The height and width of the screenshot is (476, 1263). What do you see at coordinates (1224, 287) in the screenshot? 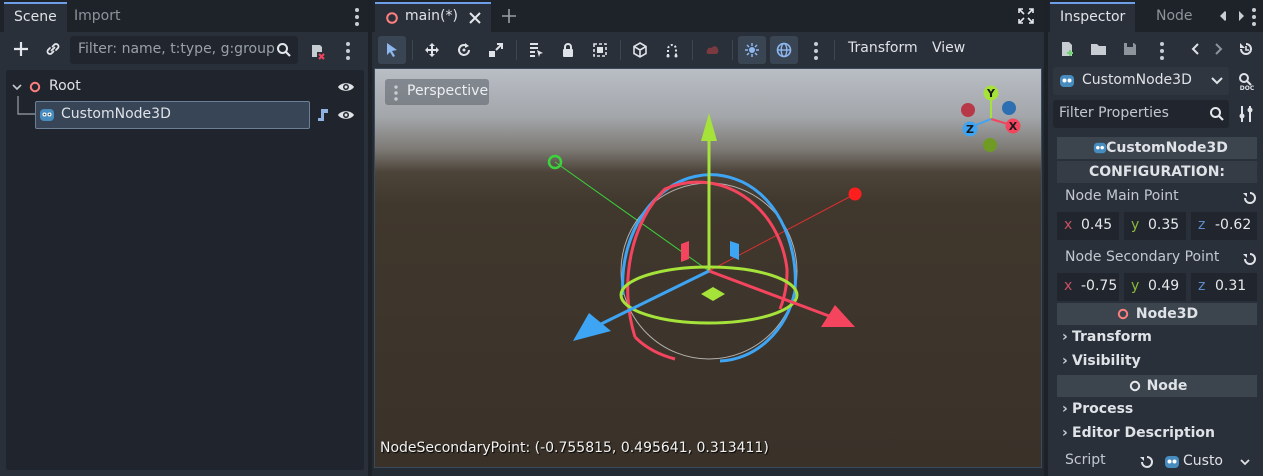
I see `secondary-point-z-field: z 0.31` at bounding box center [1224, 287].